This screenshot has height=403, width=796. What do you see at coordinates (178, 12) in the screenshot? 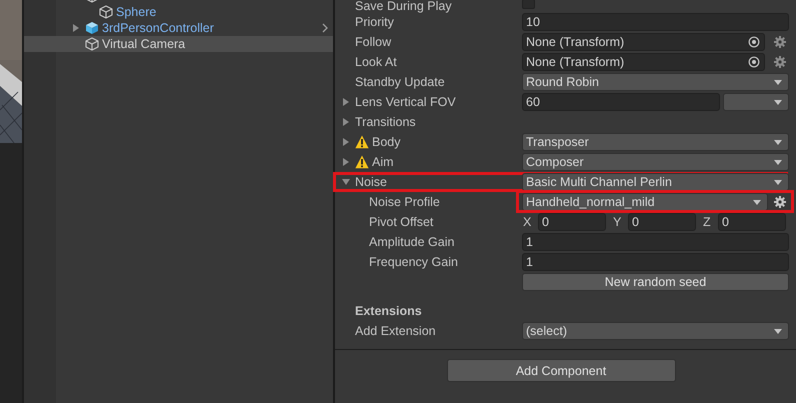
I see `hierarchy-item: Sphere` at bounding box center [178, 12].